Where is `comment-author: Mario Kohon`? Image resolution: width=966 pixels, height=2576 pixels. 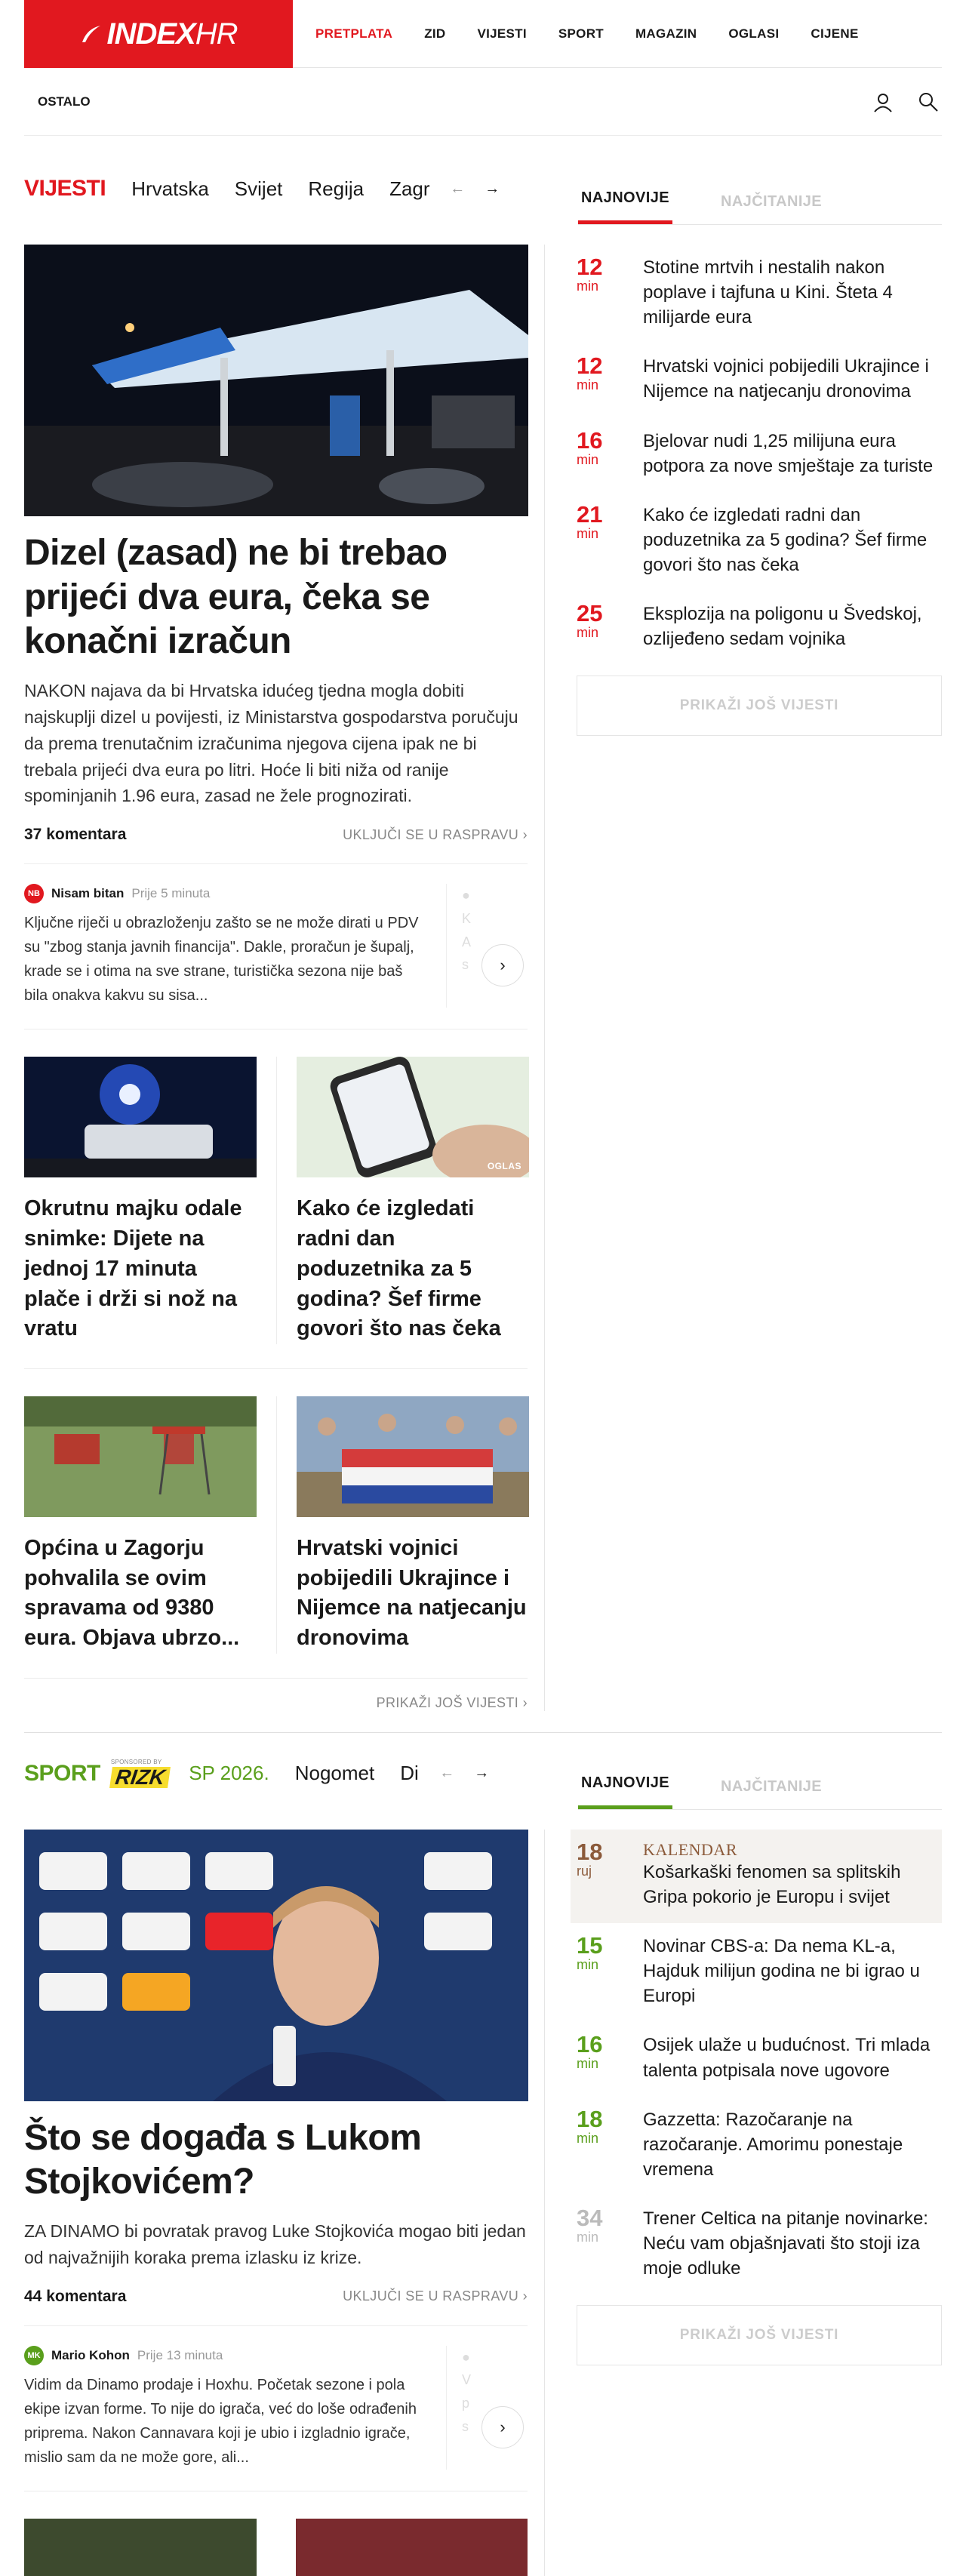
comment-author: Mario Kohon is located at coordinates (90, 2355).